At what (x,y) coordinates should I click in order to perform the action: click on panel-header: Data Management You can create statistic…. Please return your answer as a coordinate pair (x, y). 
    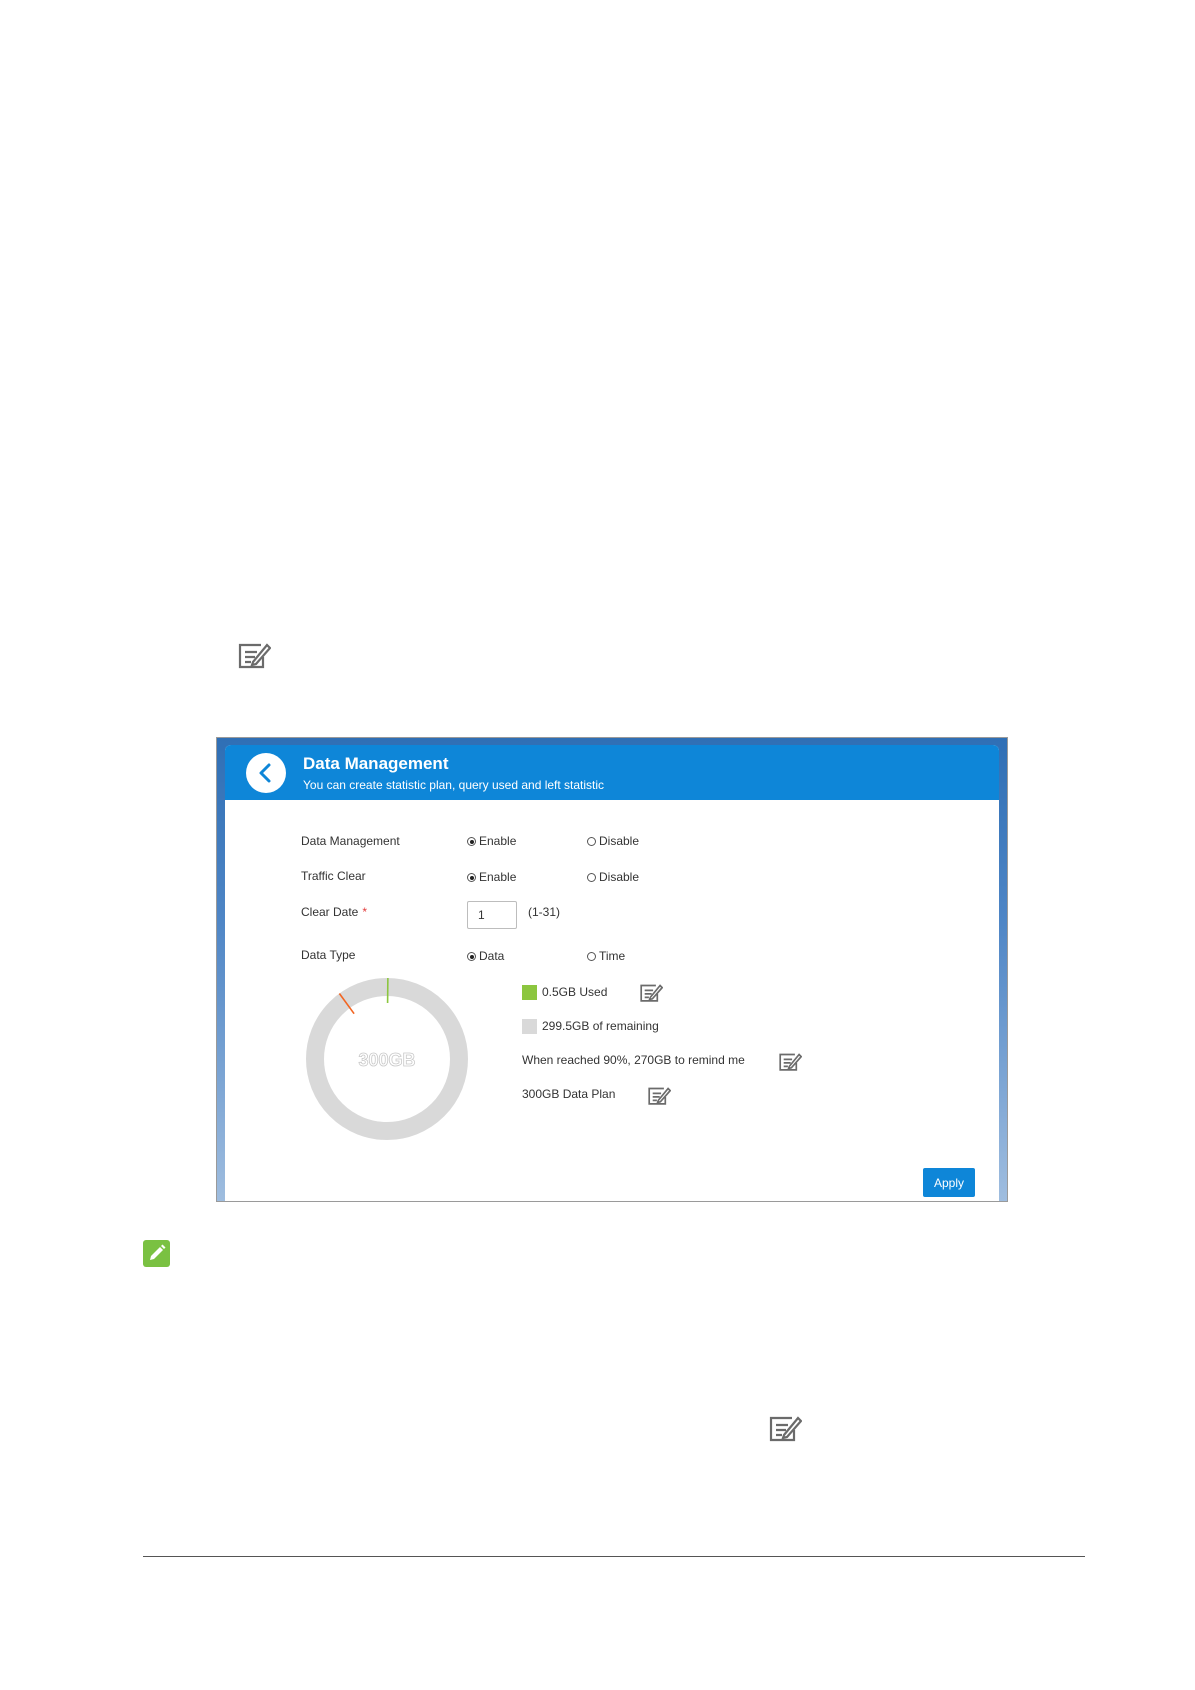
    Looking at the image, I should click on (612, 772).